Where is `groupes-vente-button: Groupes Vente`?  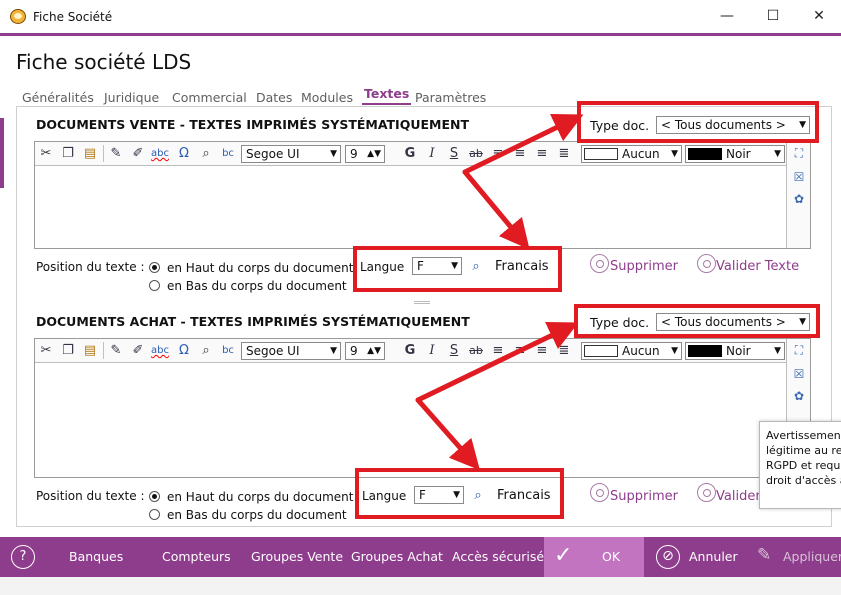 groupes-vente-button: Groupes Vente is located at coordinates (297, 556).